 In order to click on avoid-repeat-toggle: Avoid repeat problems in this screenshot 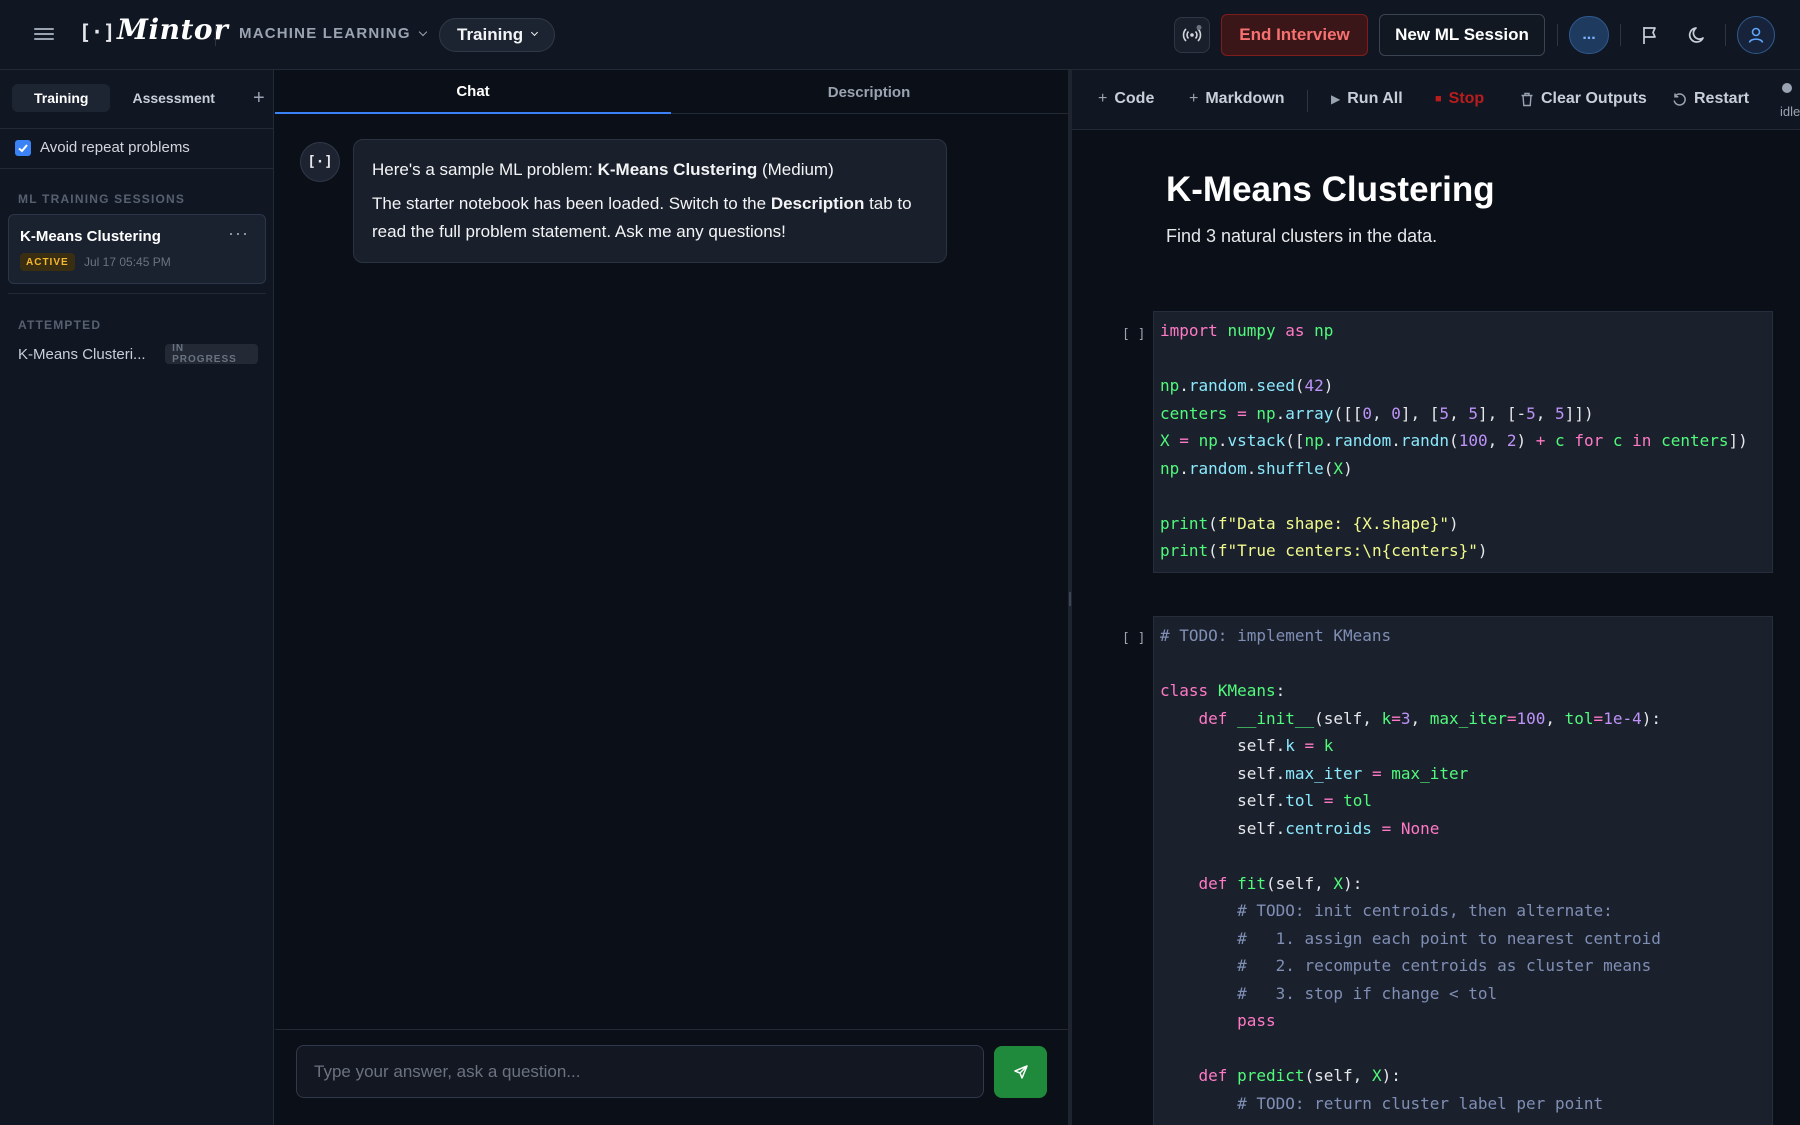, I will do `click(102, 147)`.